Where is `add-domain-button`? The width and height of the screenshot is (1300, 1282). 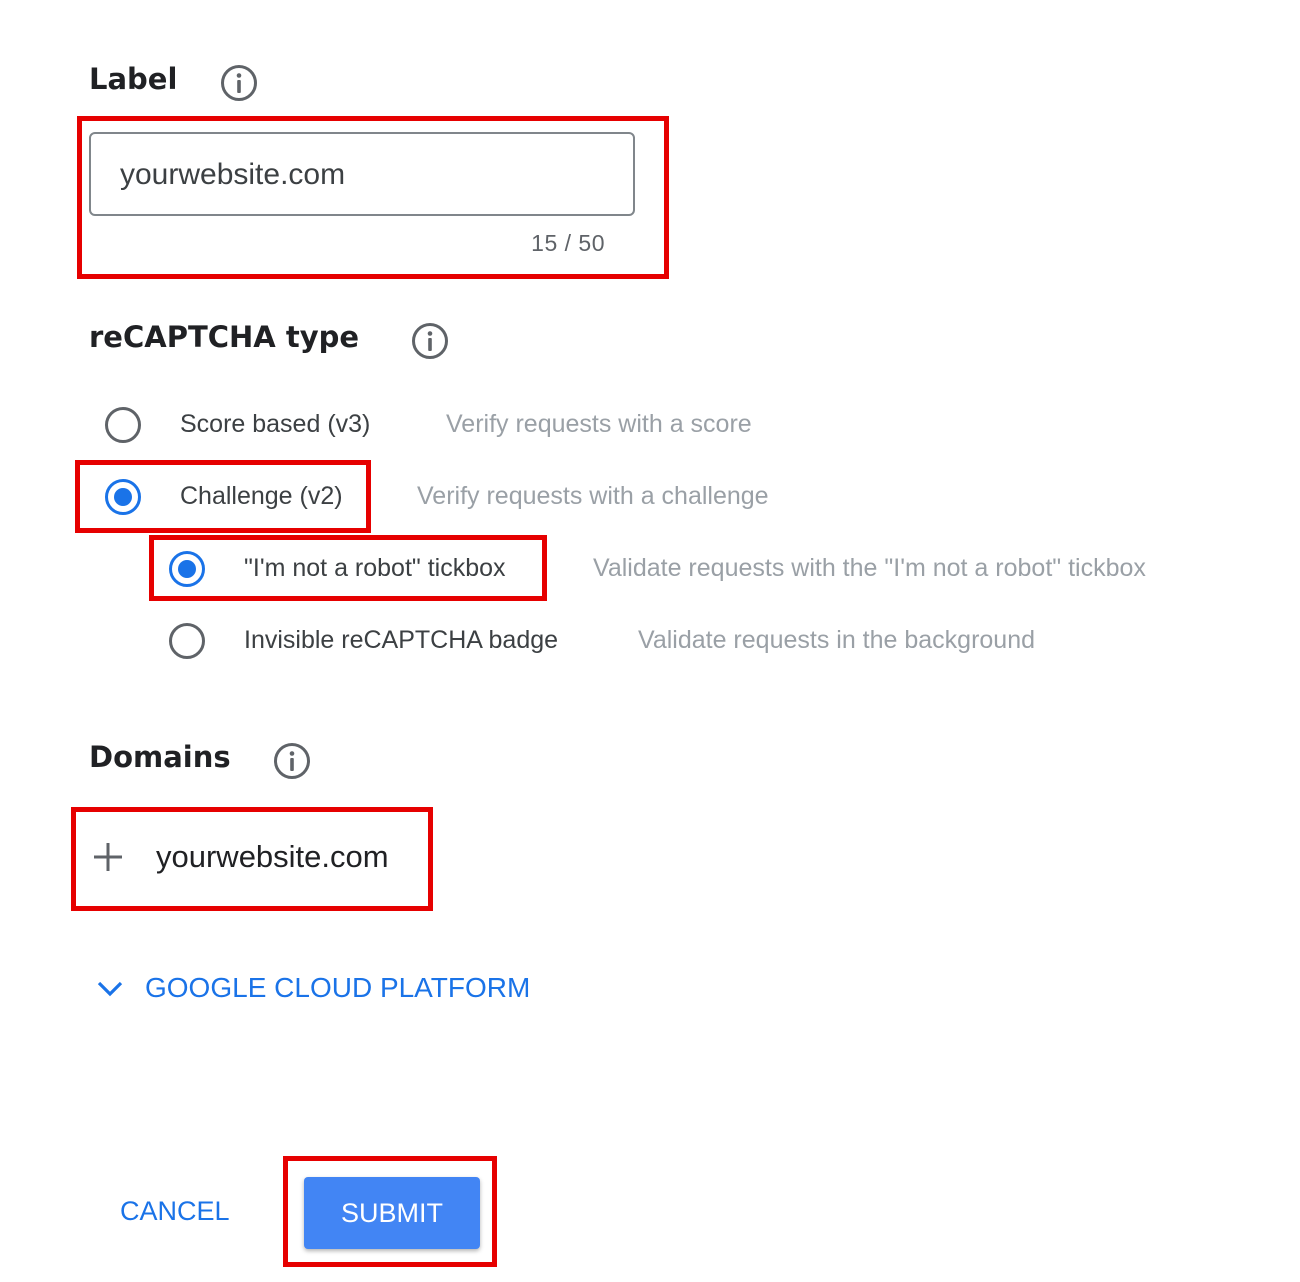 add-domain-button is located at coordinates (108, 857).